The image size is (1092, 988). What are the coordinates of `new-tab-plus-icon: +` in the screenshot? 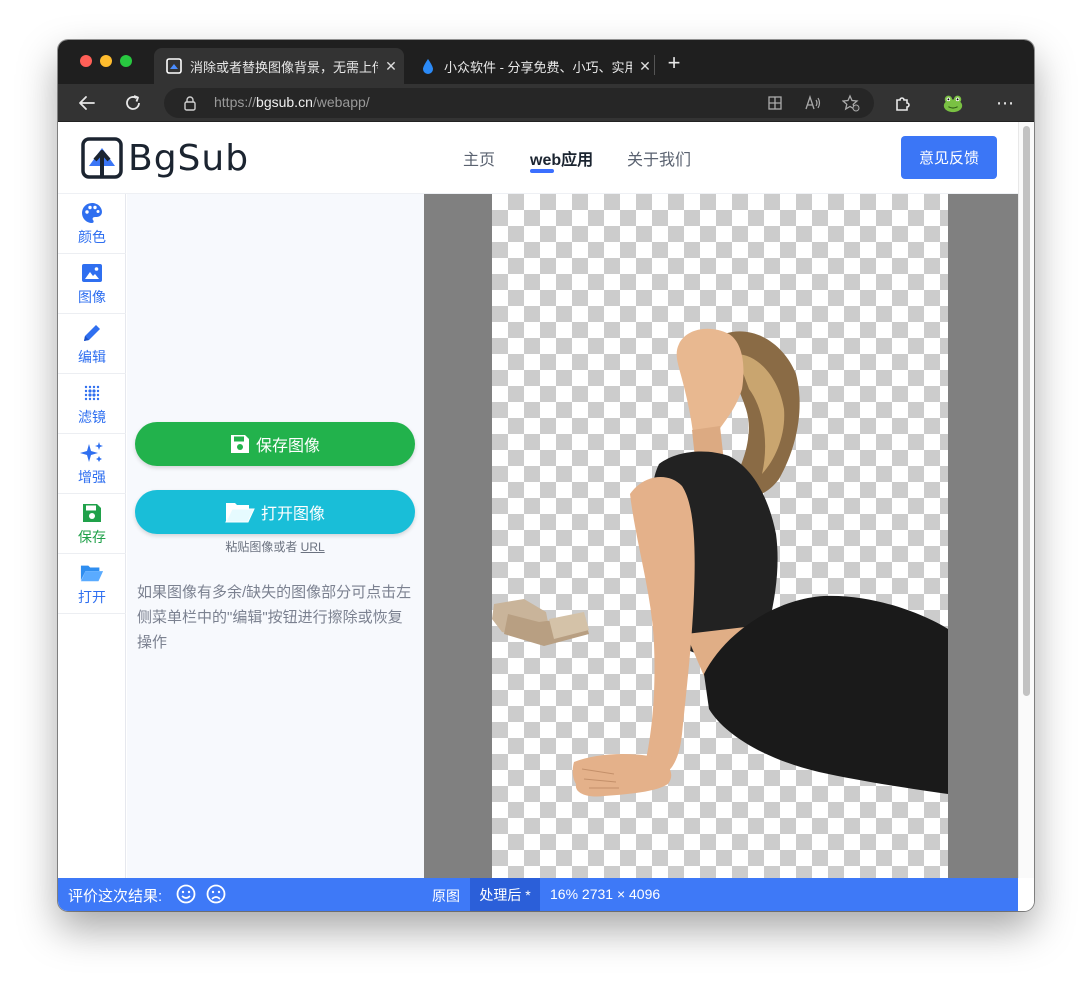 It's located at (674, 63).